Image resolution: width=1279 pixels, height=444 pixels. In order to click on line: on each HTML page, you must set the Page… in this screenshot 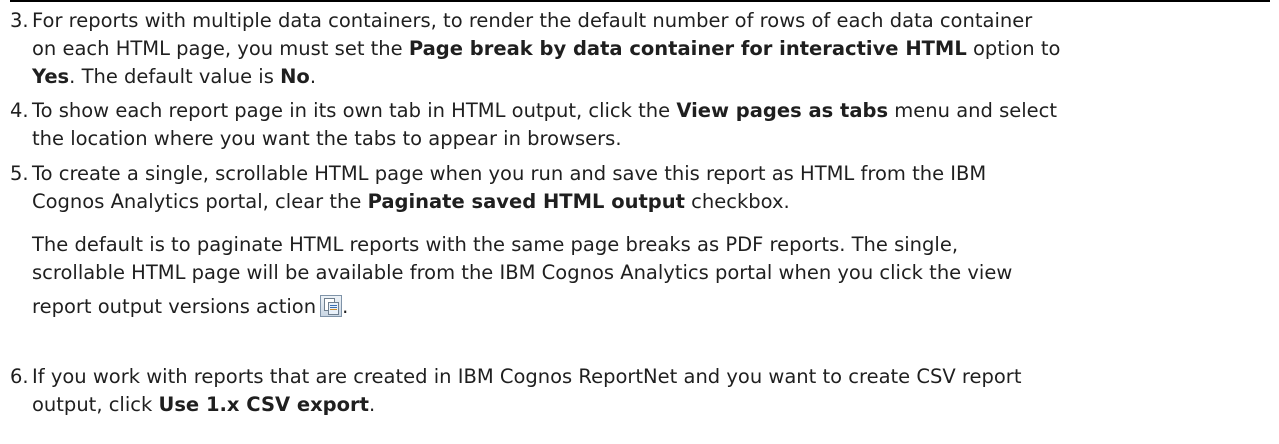, I will do `click(546, 48)`.